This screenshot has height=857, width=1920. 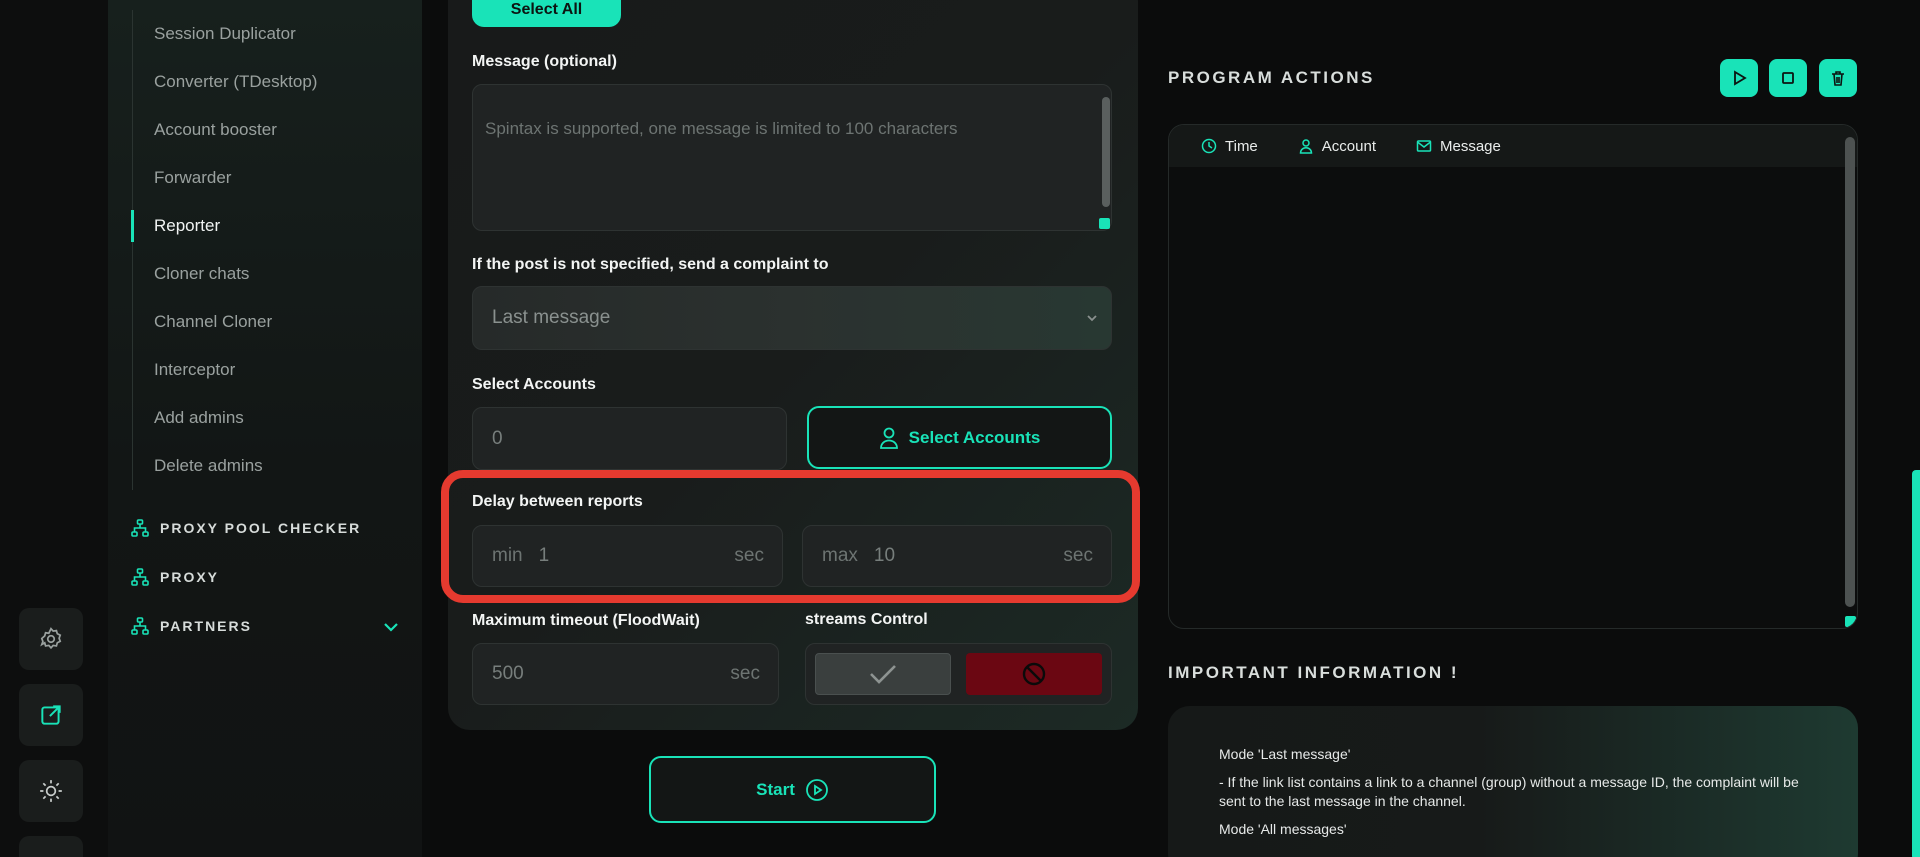 What do you see at coordinates (1104, 223) in the screenshot?
I see `textarea-resize-handle` at bounding box center [1104, 223].